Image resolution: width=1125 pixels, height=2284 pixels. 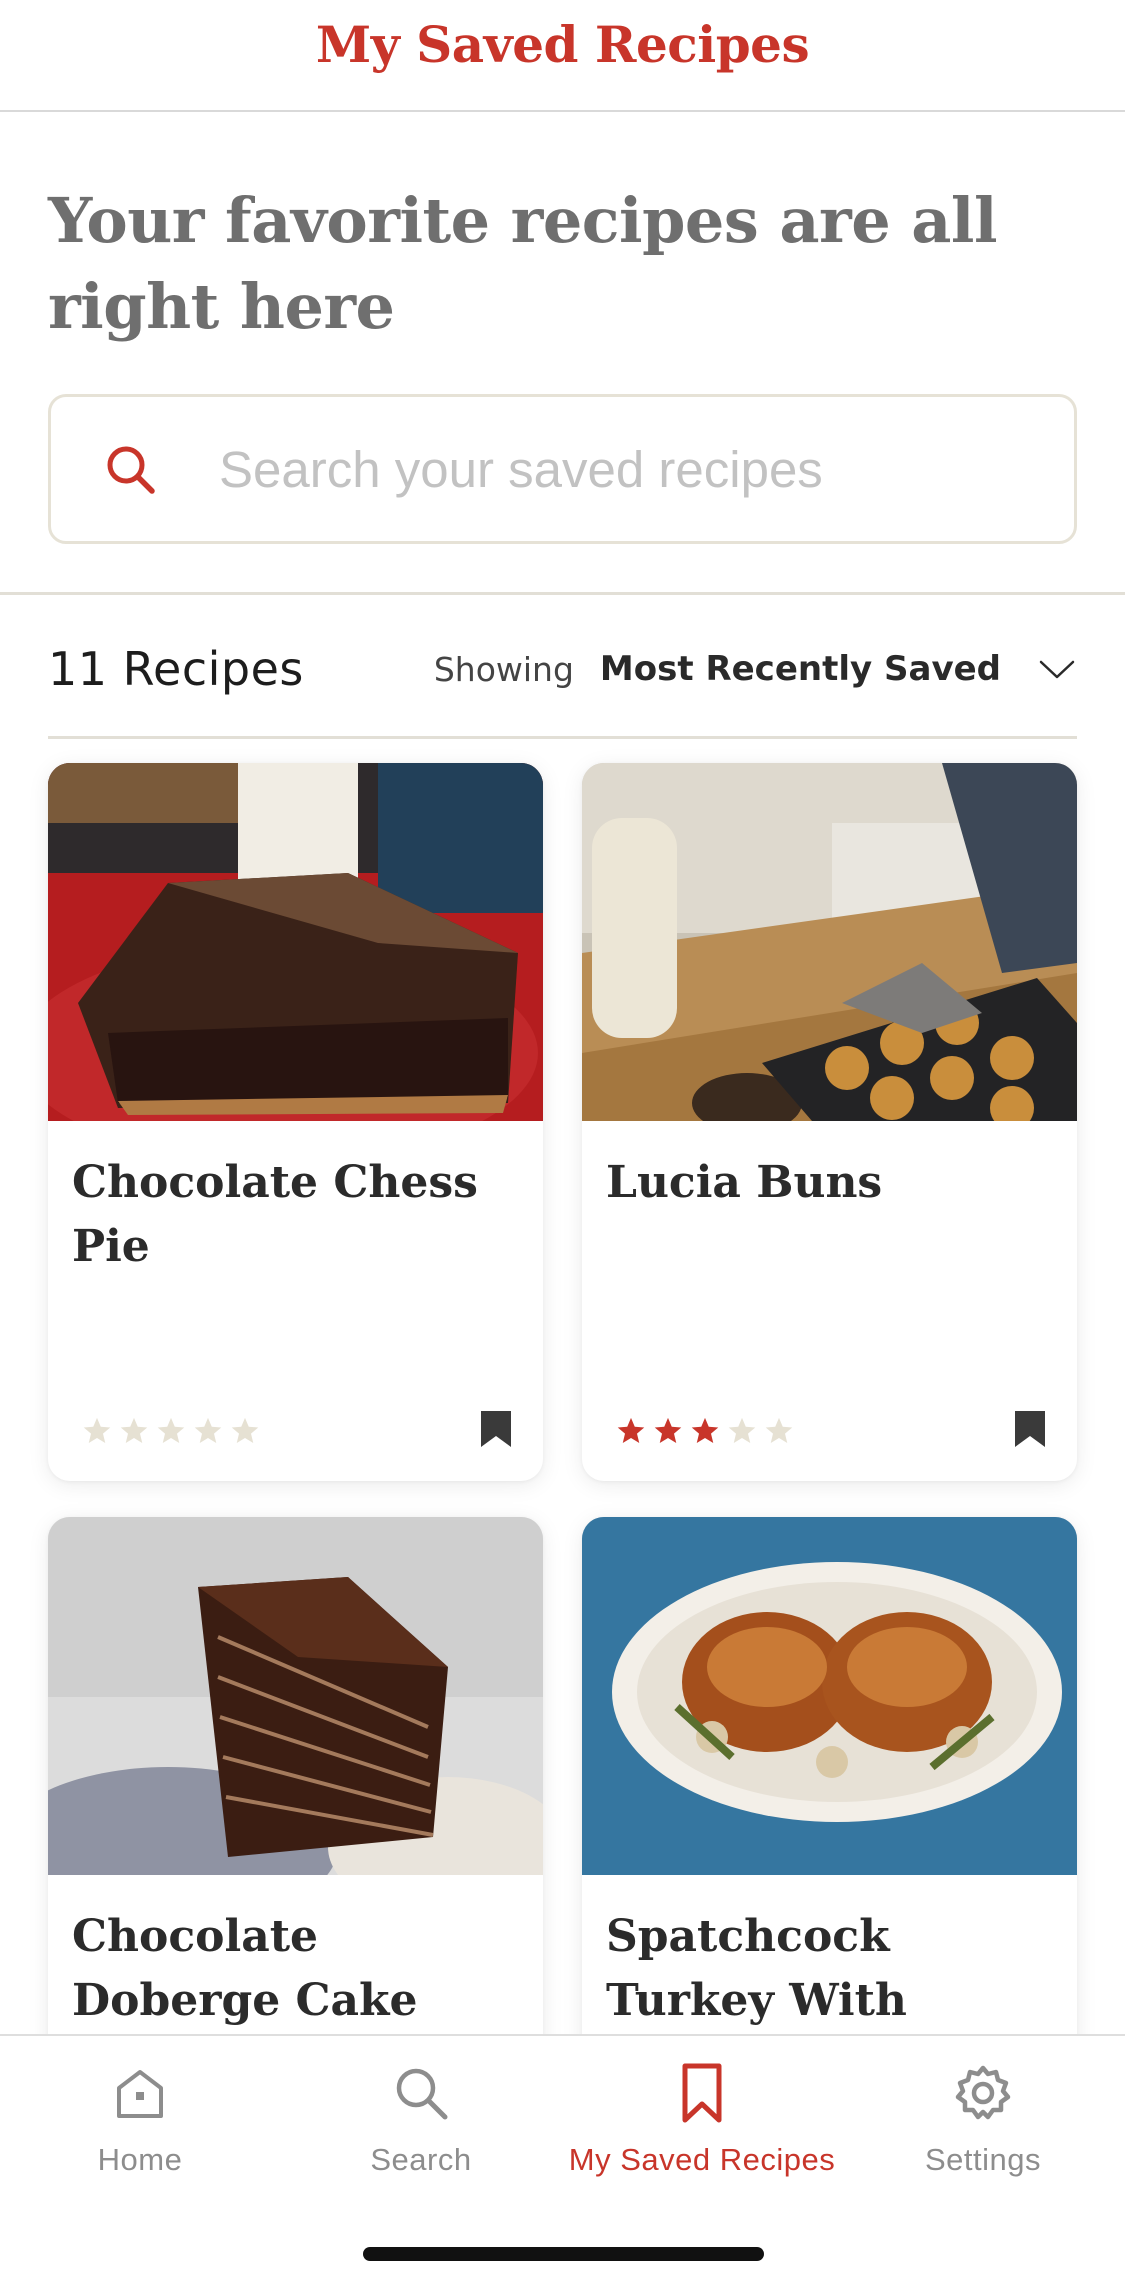 I want to click on tab-settings: Settings, so click(x=983, y=2120).